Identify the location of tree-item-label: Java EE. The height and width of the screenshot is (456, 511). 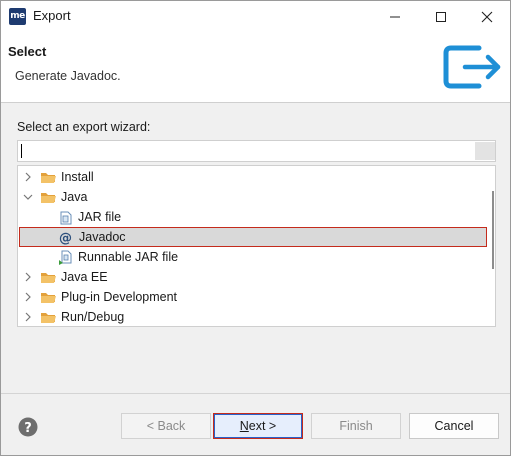
(84, 277).